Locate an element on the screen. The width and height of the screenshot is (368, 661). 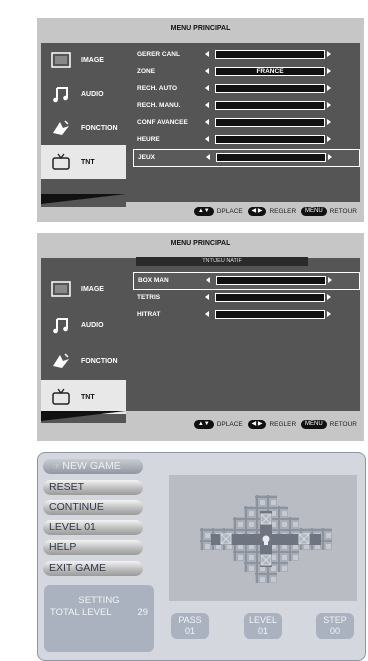
sidebar: IMAGE AUDIO FONCTION TNT is located at coordinates (83, 340).